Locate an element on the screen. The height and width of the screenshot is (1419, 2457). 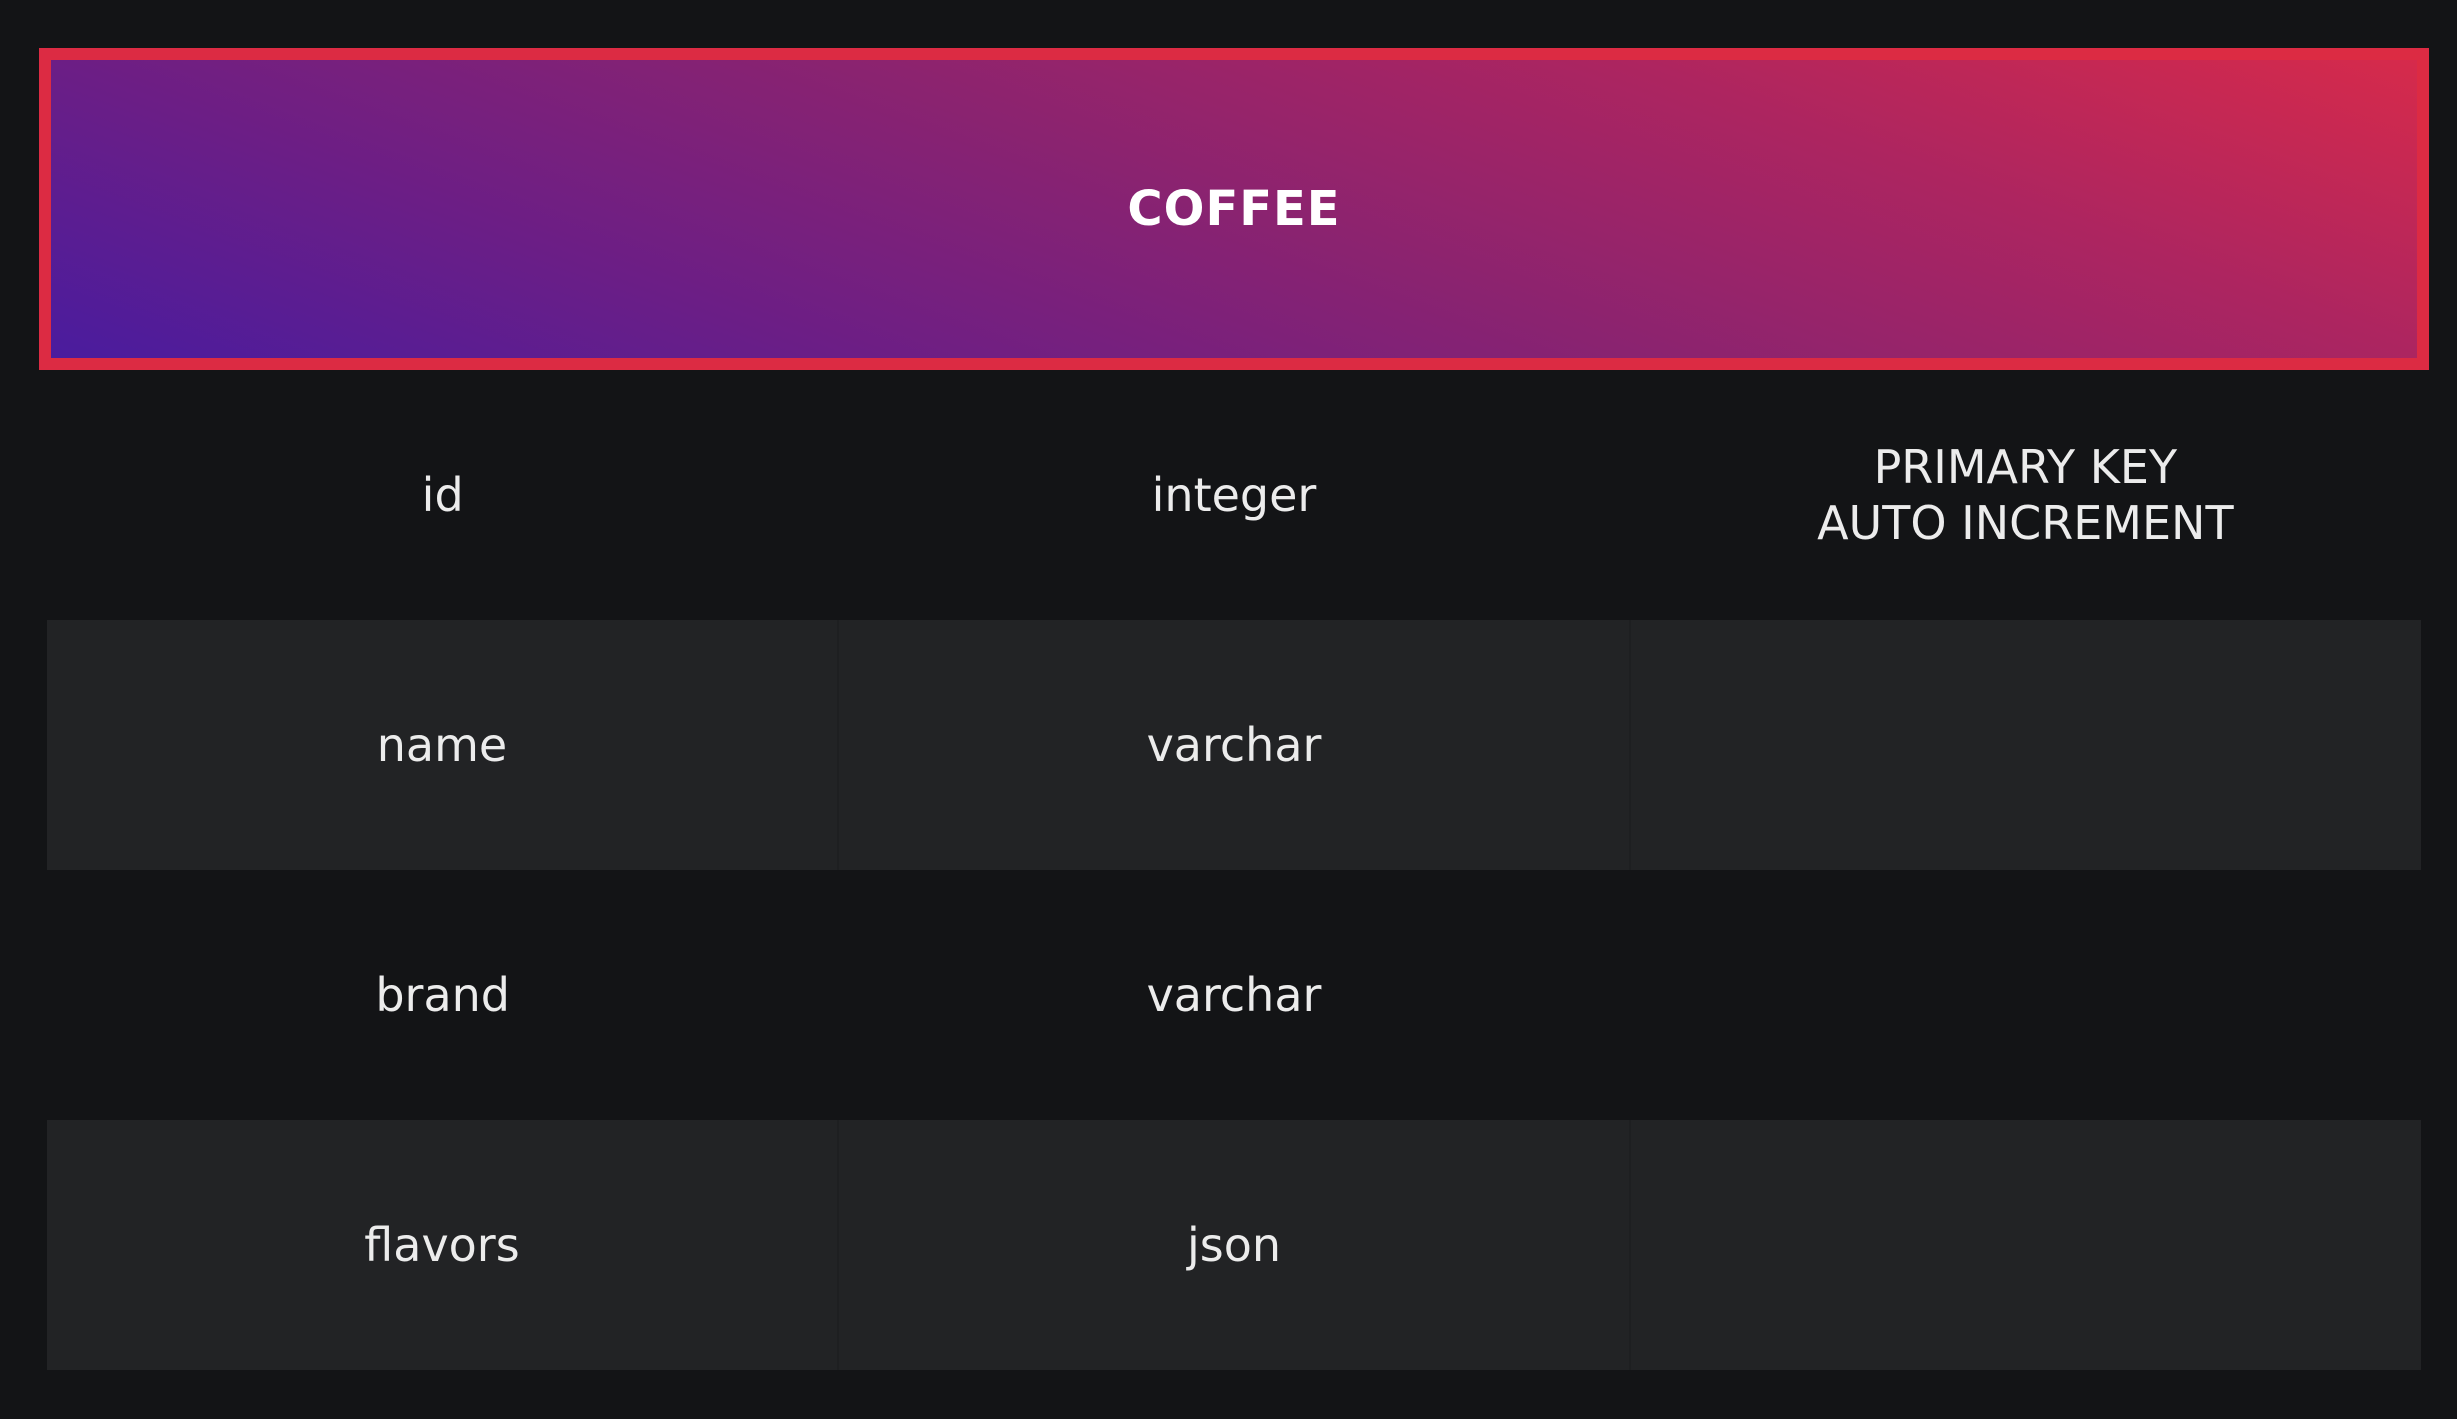
table-title: COFFEE is located at coordinates (1234, 209).